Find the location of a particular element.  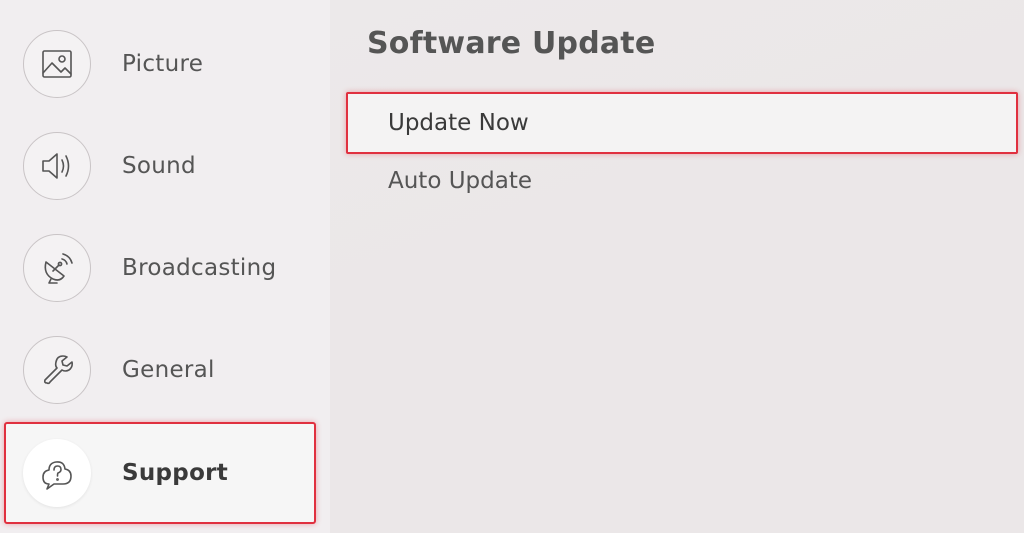

sidebar-item-general: General is located at coordinates (165, 370).